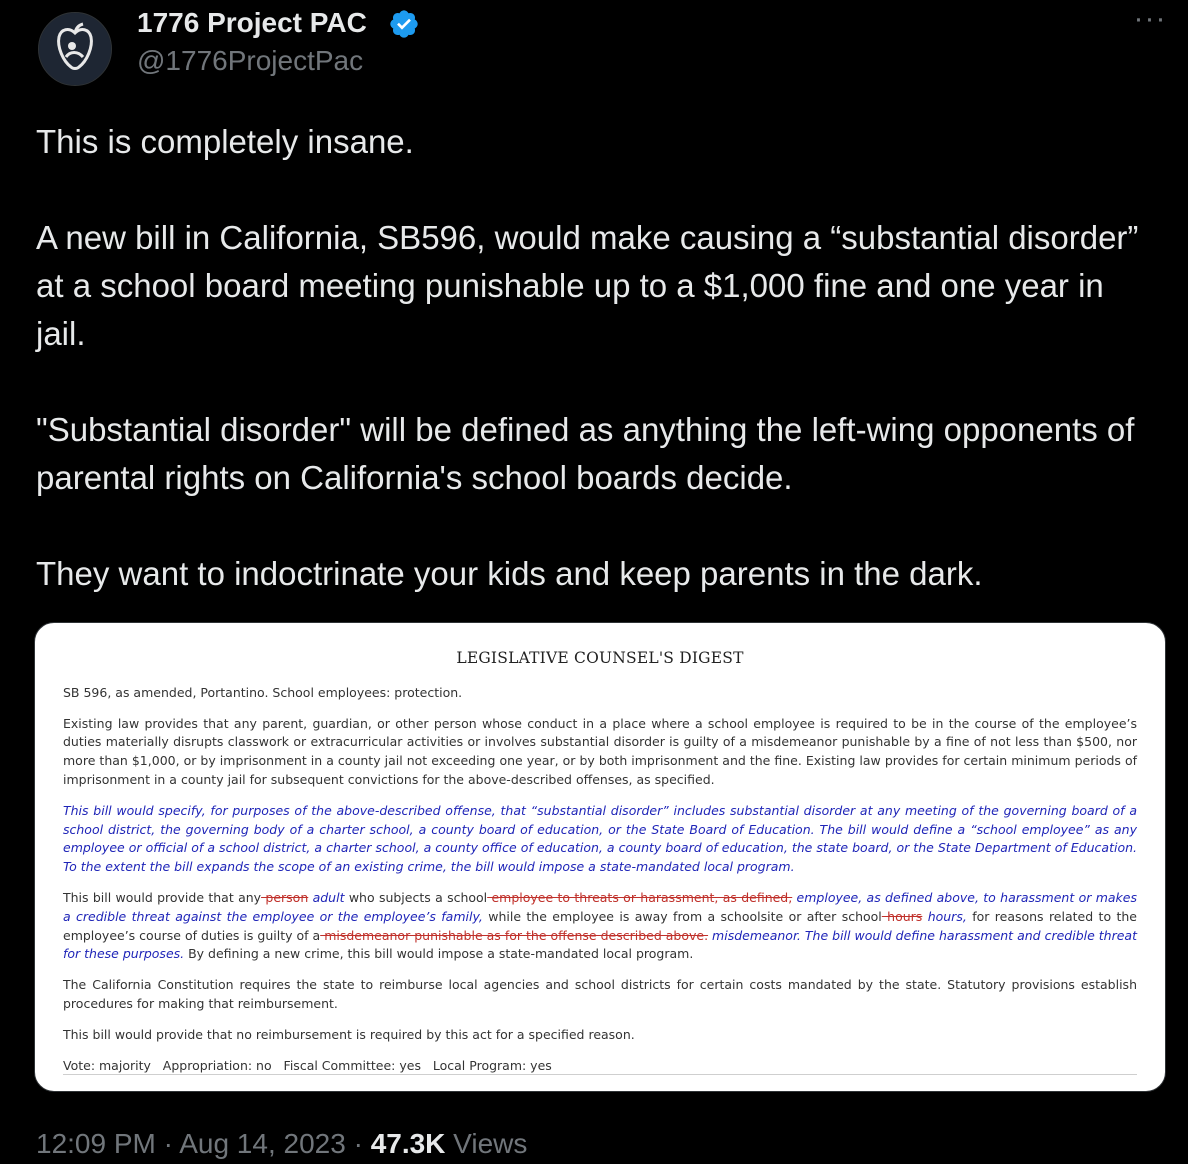 This screenshot has height=1164, width=1188. I want to click on plain-text: This bill would provide that any, so click(162, 897).